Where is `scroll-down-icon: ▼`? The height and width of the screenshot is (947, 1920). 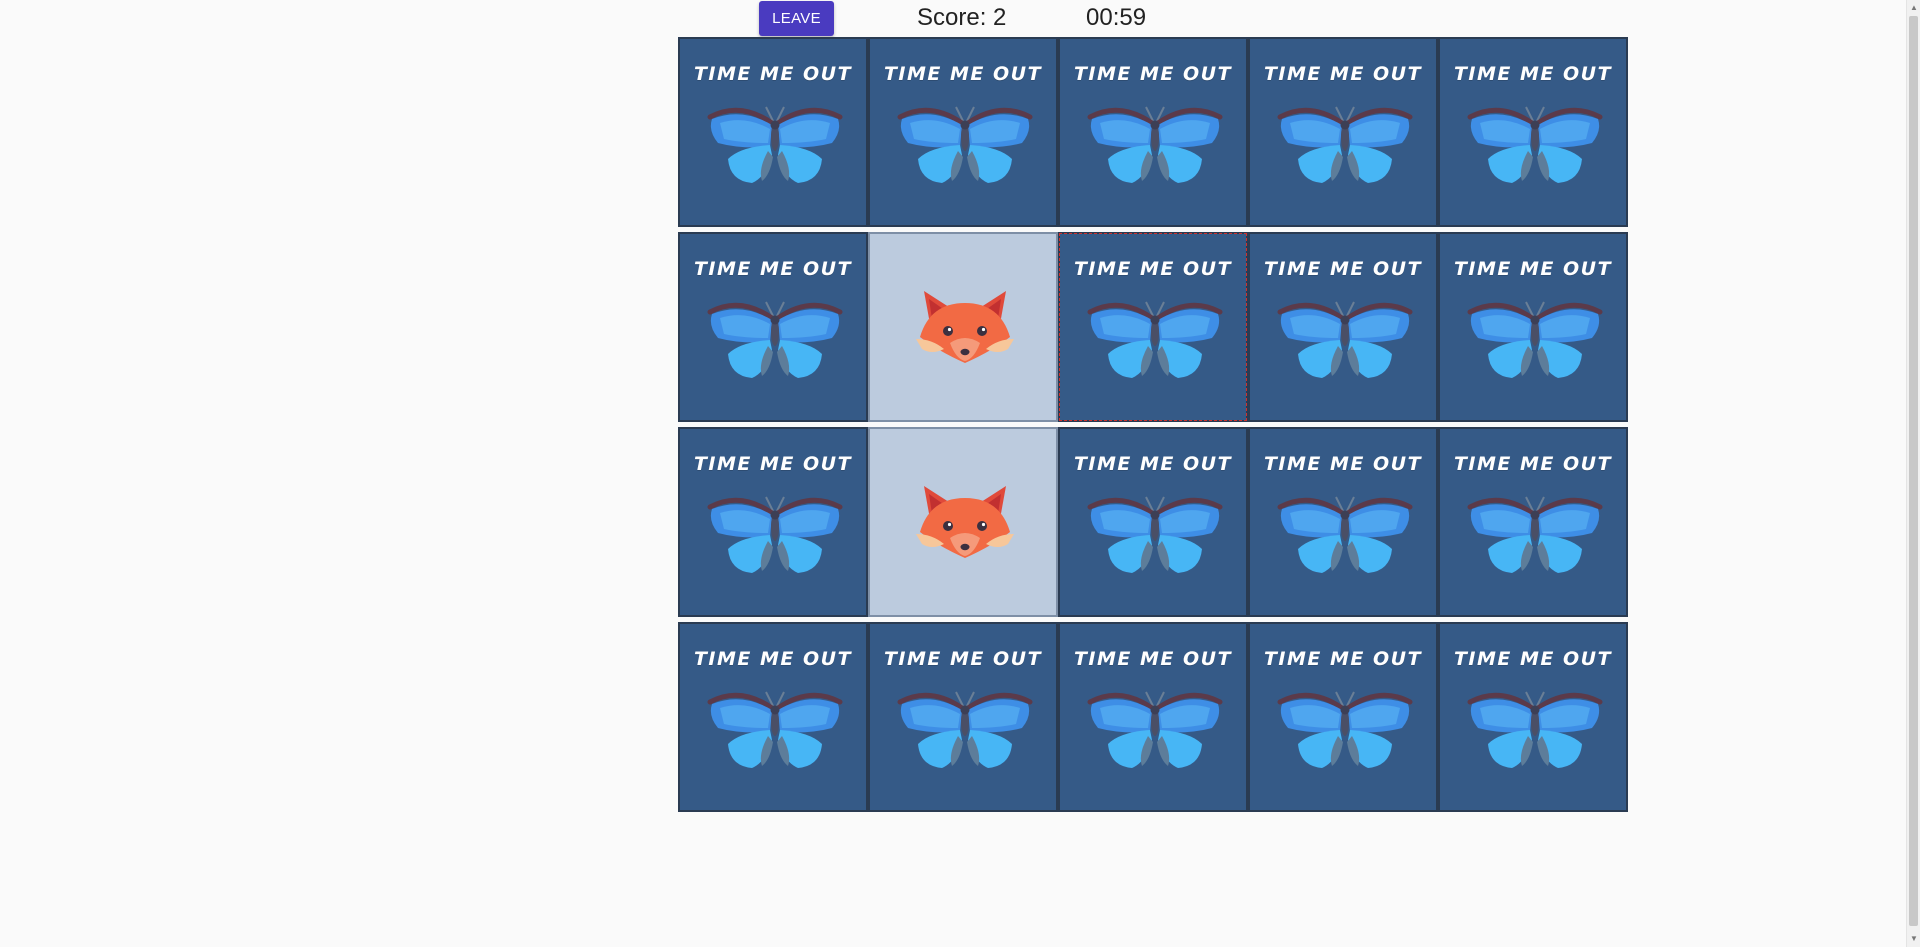
scroll-down-icon: ▼ is located at coordinates (1914, 939).